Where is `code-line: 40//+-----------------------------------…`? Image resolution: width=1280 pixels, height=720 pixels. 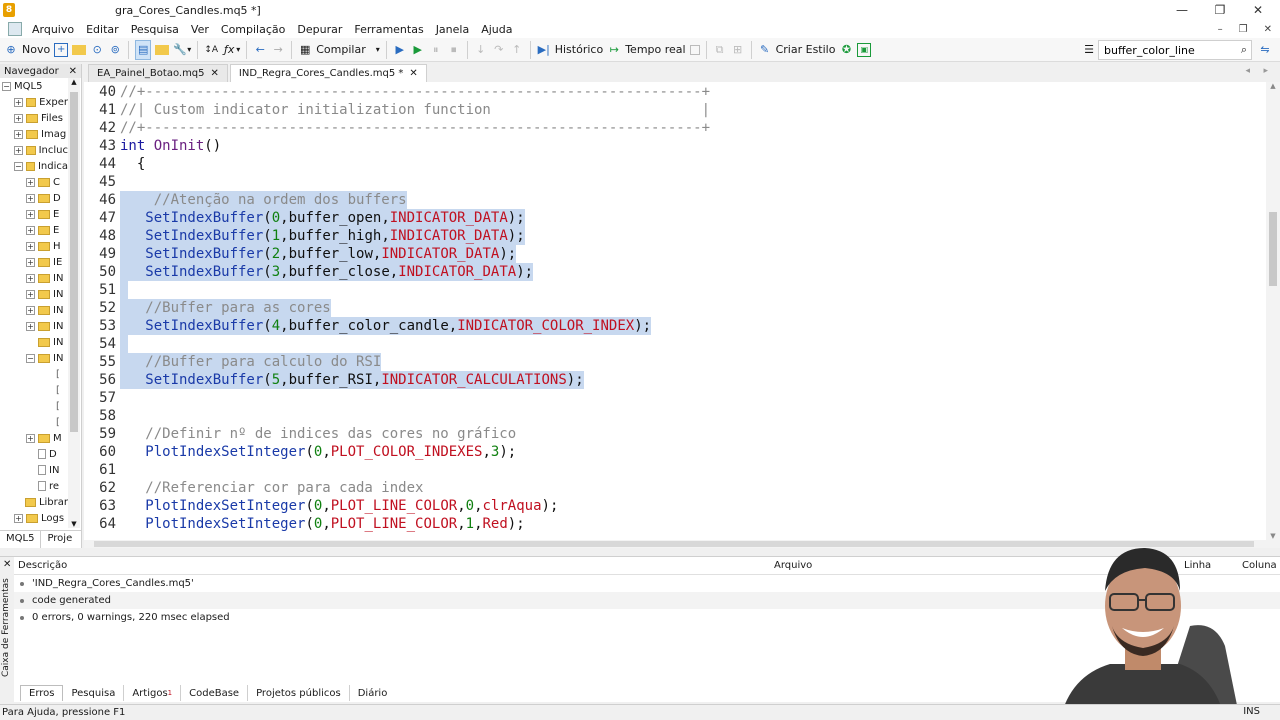 code-line: 40//+-----------------------------------… is located at coordinates (675, 92).